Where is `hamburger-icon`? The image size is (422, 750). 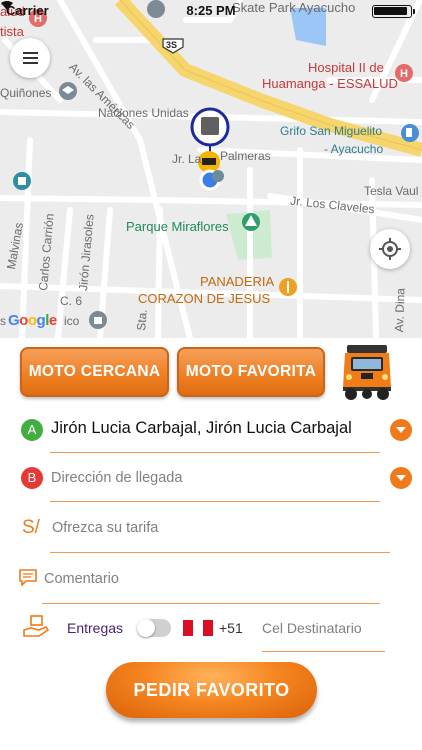 hamburger-icon is located at coordinates (30, 53).